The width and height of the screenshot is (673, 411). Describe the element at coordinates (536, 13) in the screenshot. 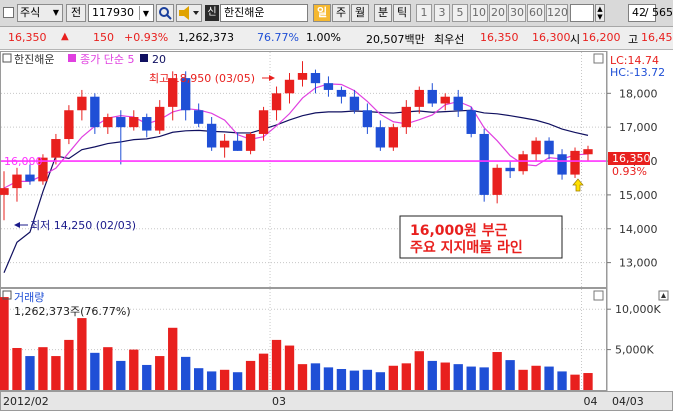

I see `minute-60: 60` at that location.